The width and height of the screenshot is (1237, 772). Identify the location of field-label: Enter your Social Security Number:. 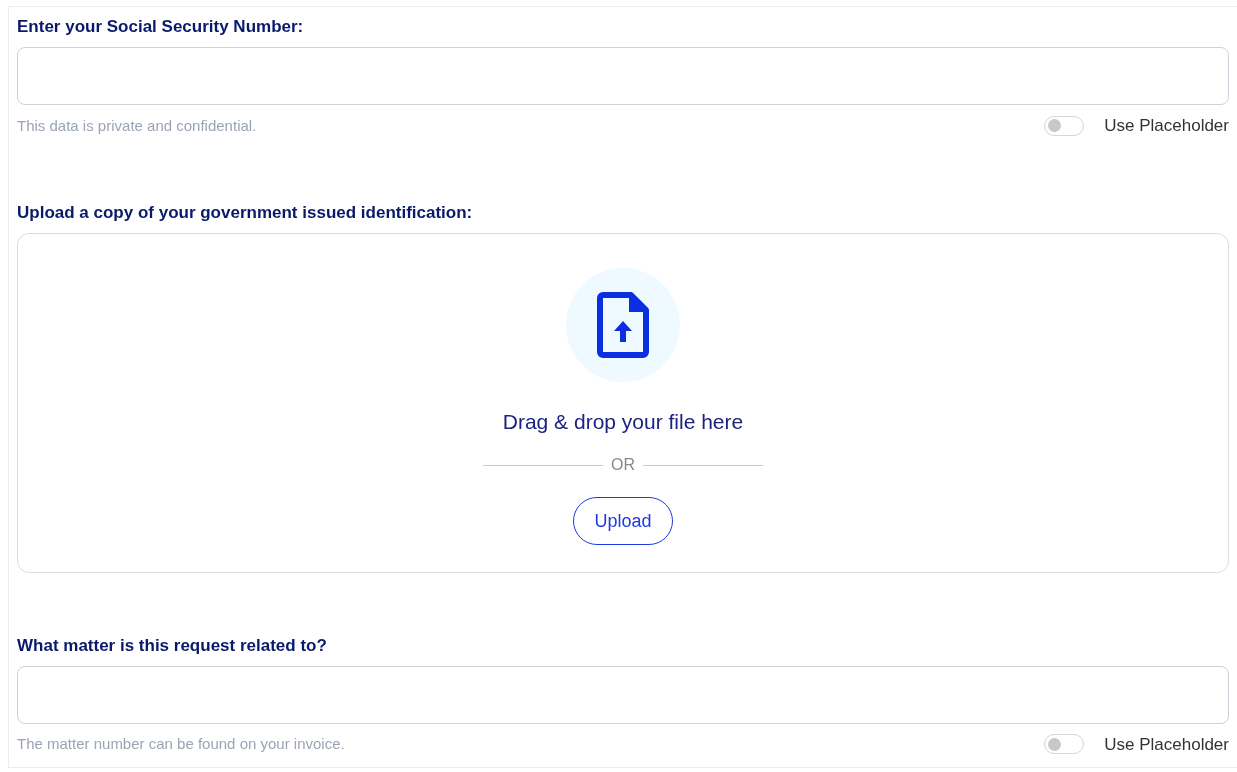
(161, 27).